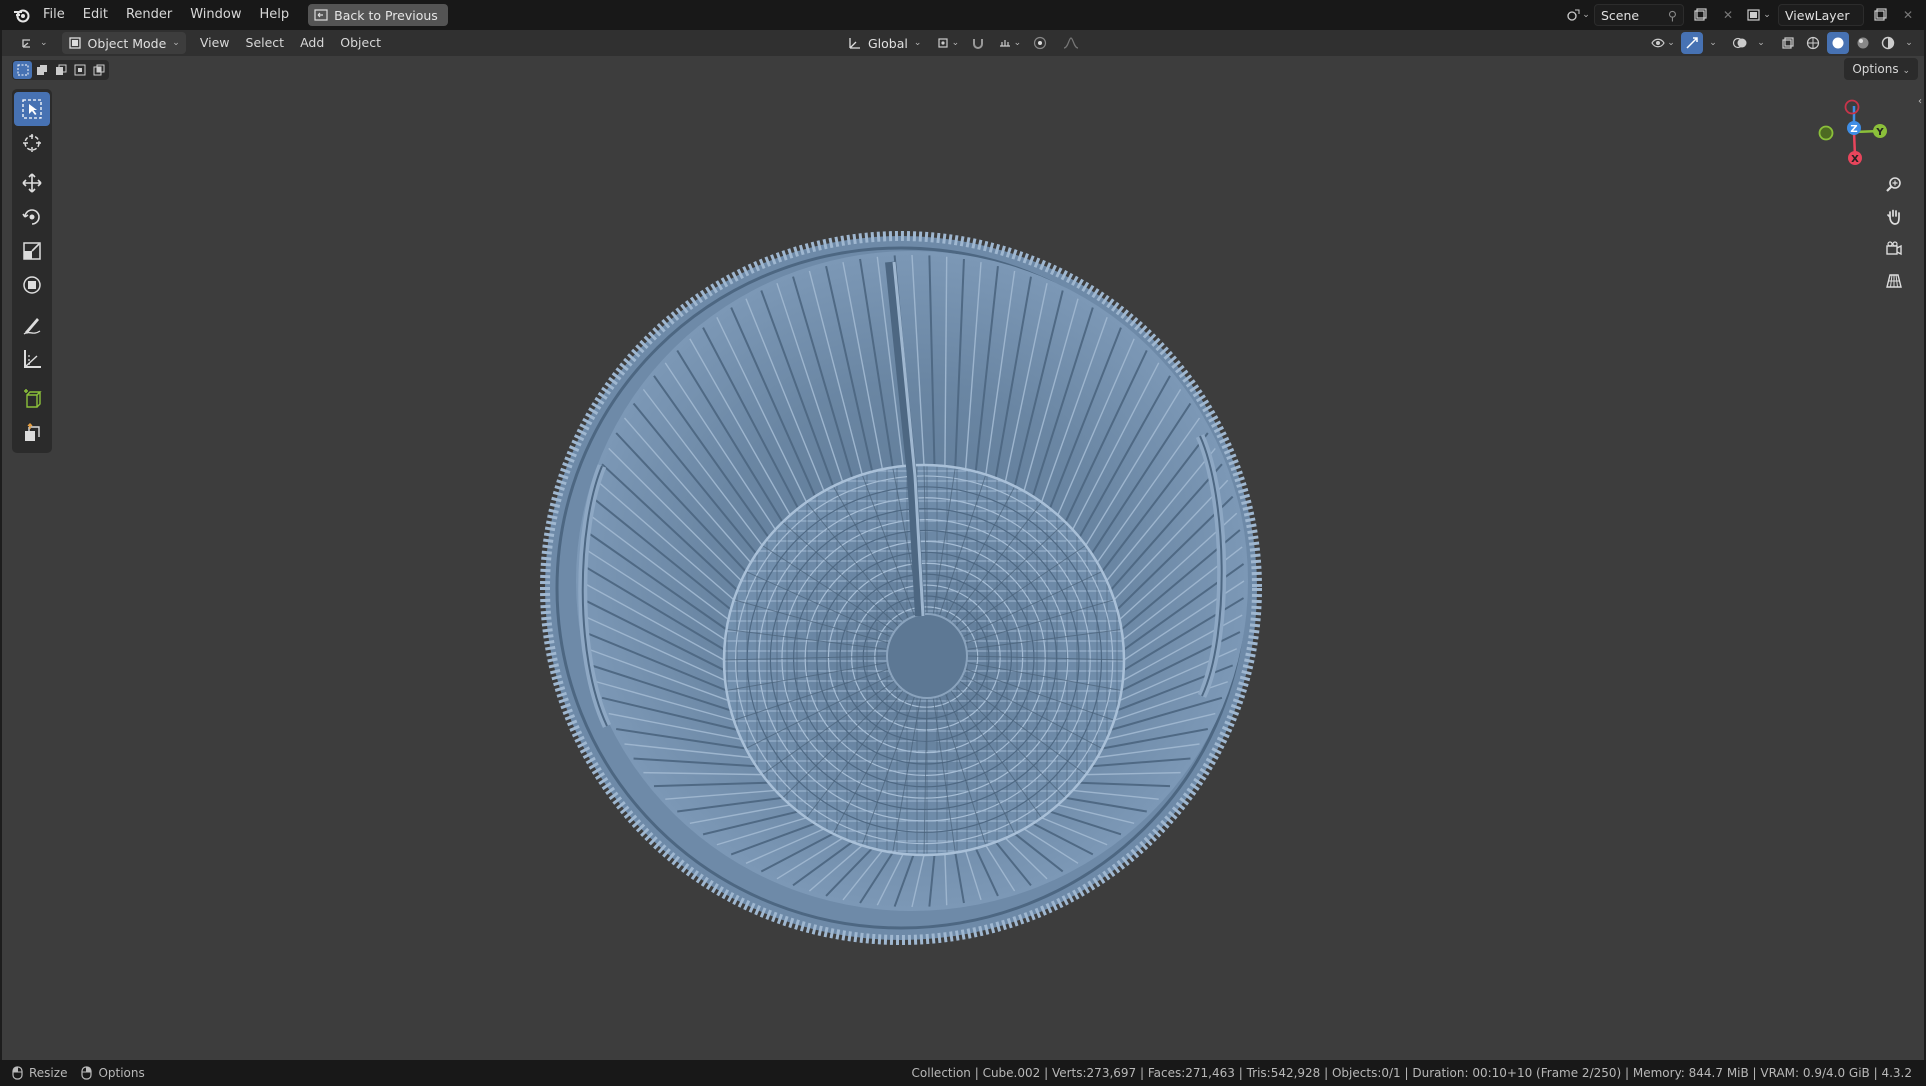  I want to click on tool-transform, so click(32, 285).